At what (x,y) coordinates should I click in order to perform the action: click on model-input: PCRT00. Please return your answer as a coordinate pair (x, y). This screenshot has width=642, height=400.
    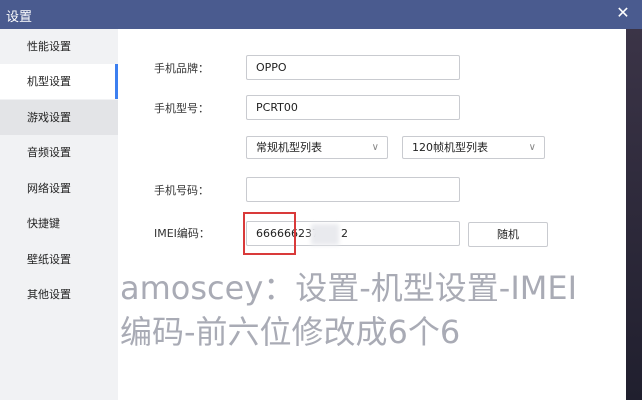
    Looking at the image, I should click on (353, 107).